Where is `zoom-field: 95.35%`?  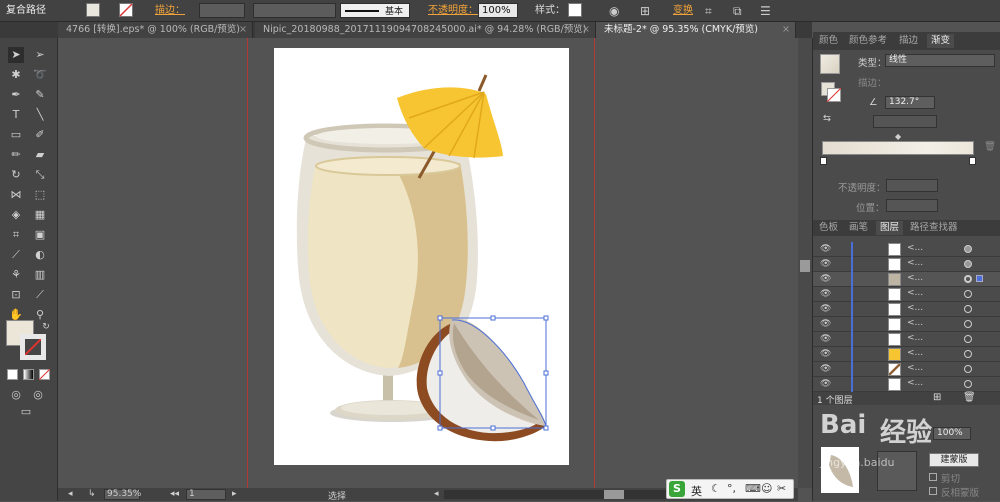
zoom-field: 95.35% is located at coordinates (122, 494).